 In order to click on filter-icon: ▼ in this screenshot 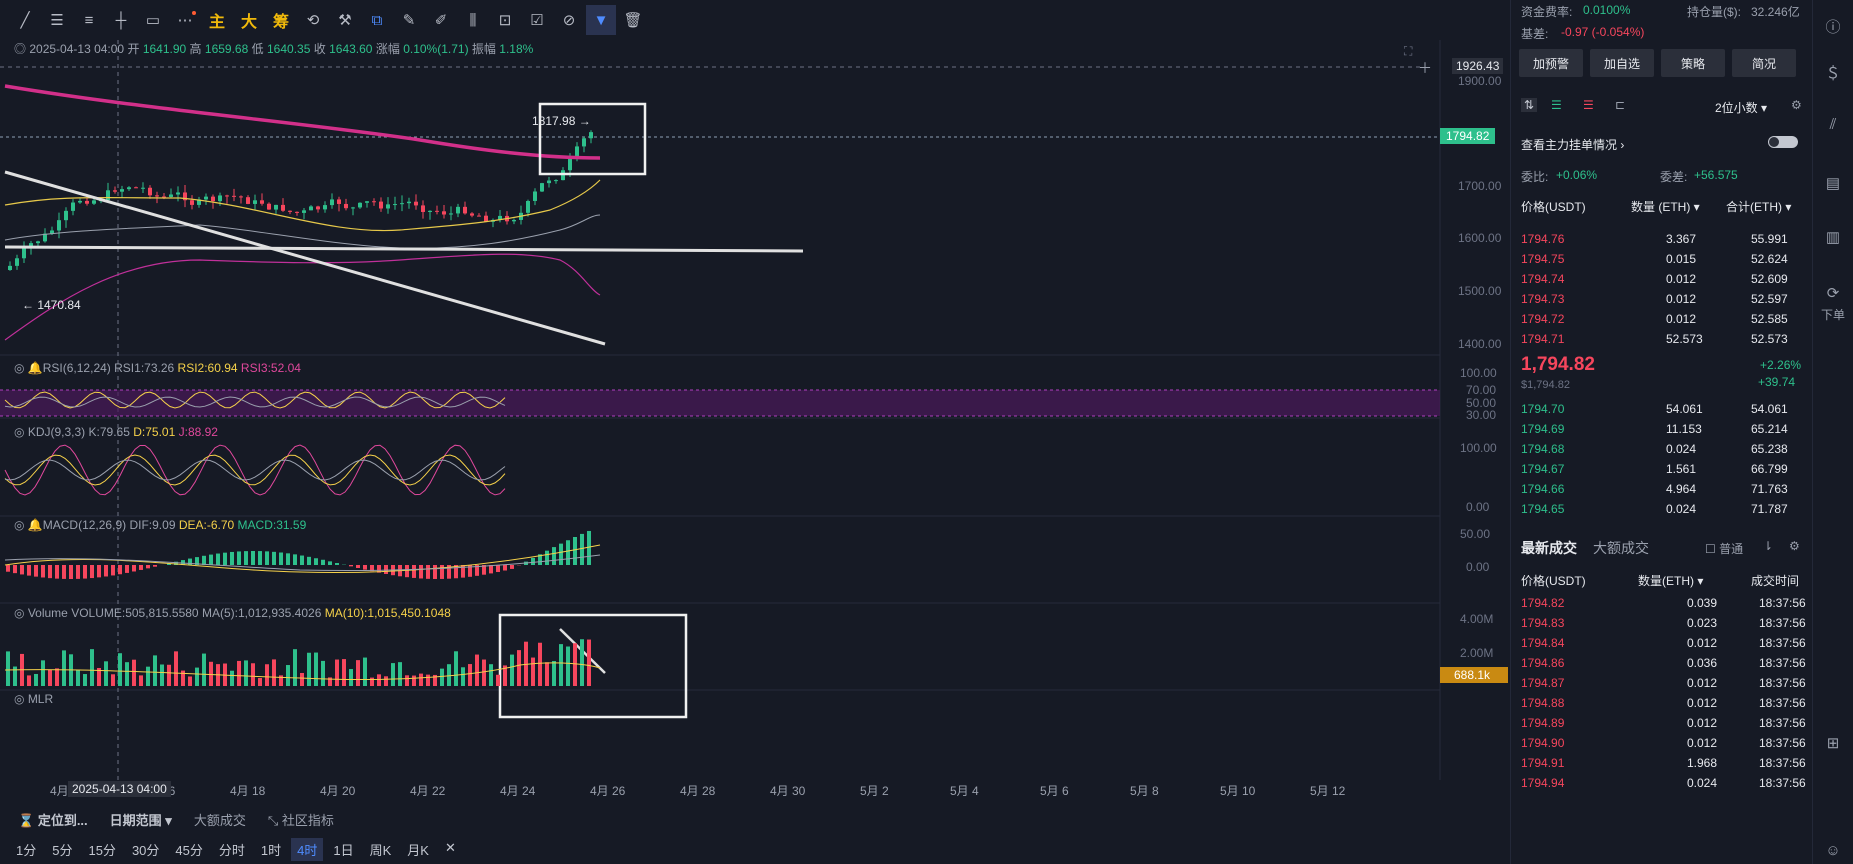, I will do `click(601, 20)`.